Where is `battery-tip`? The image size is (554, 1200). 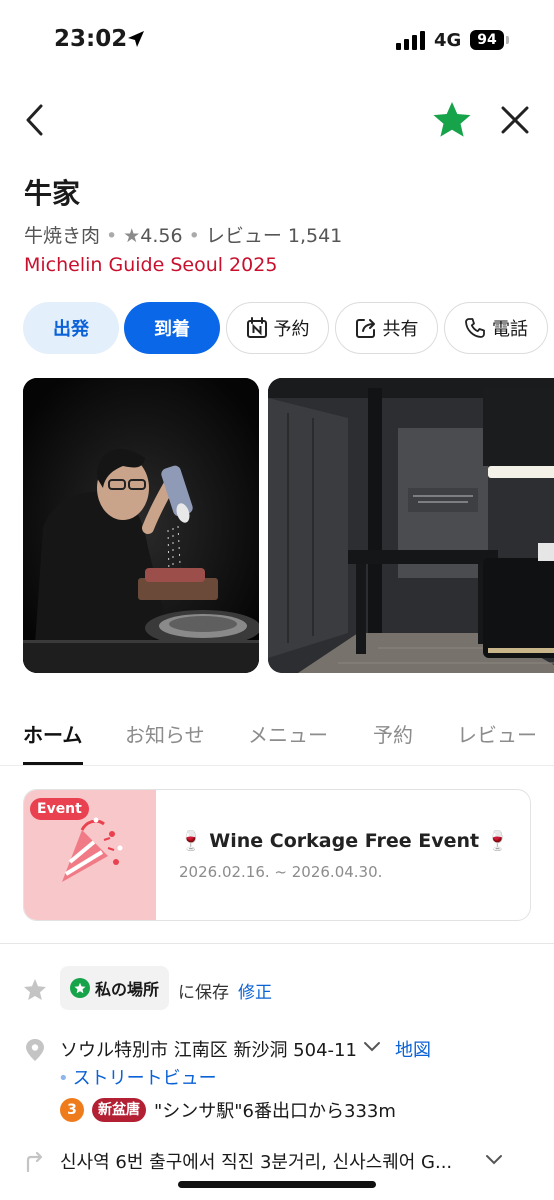 battery-tip is located at coordinates (507, 40).